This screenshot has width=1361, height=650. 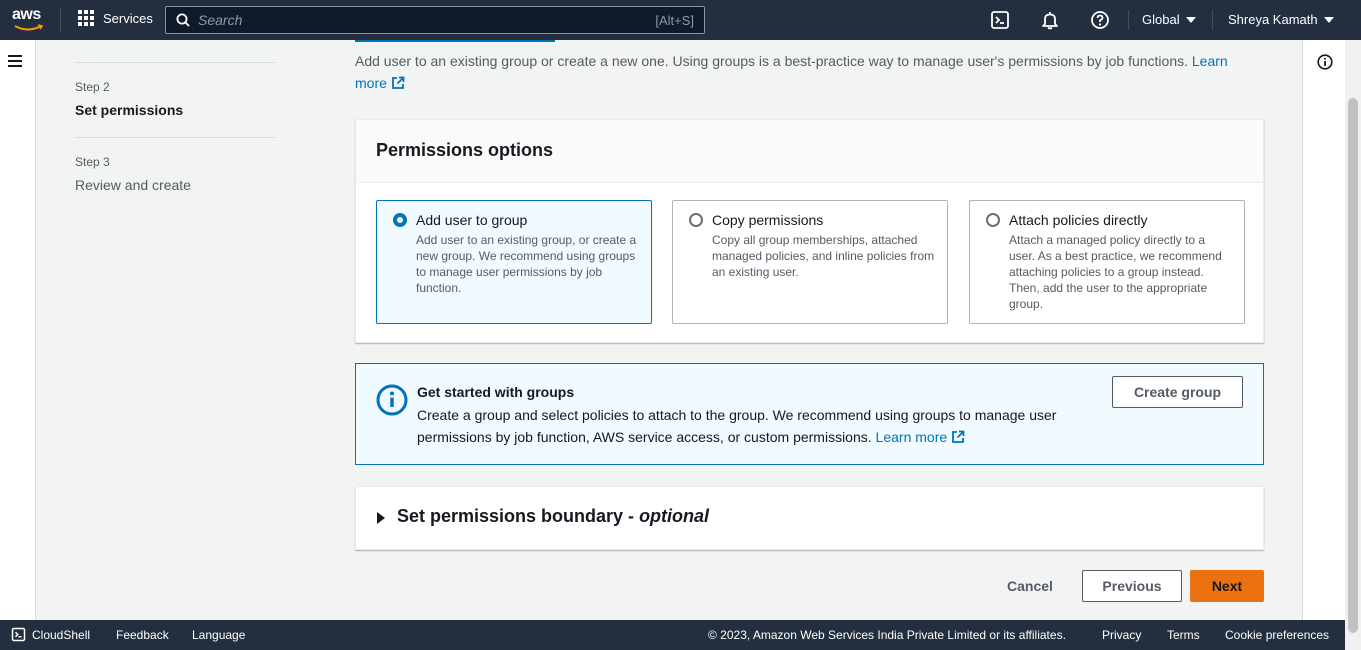 I want to click on search-input, so click(x=413, y=20).